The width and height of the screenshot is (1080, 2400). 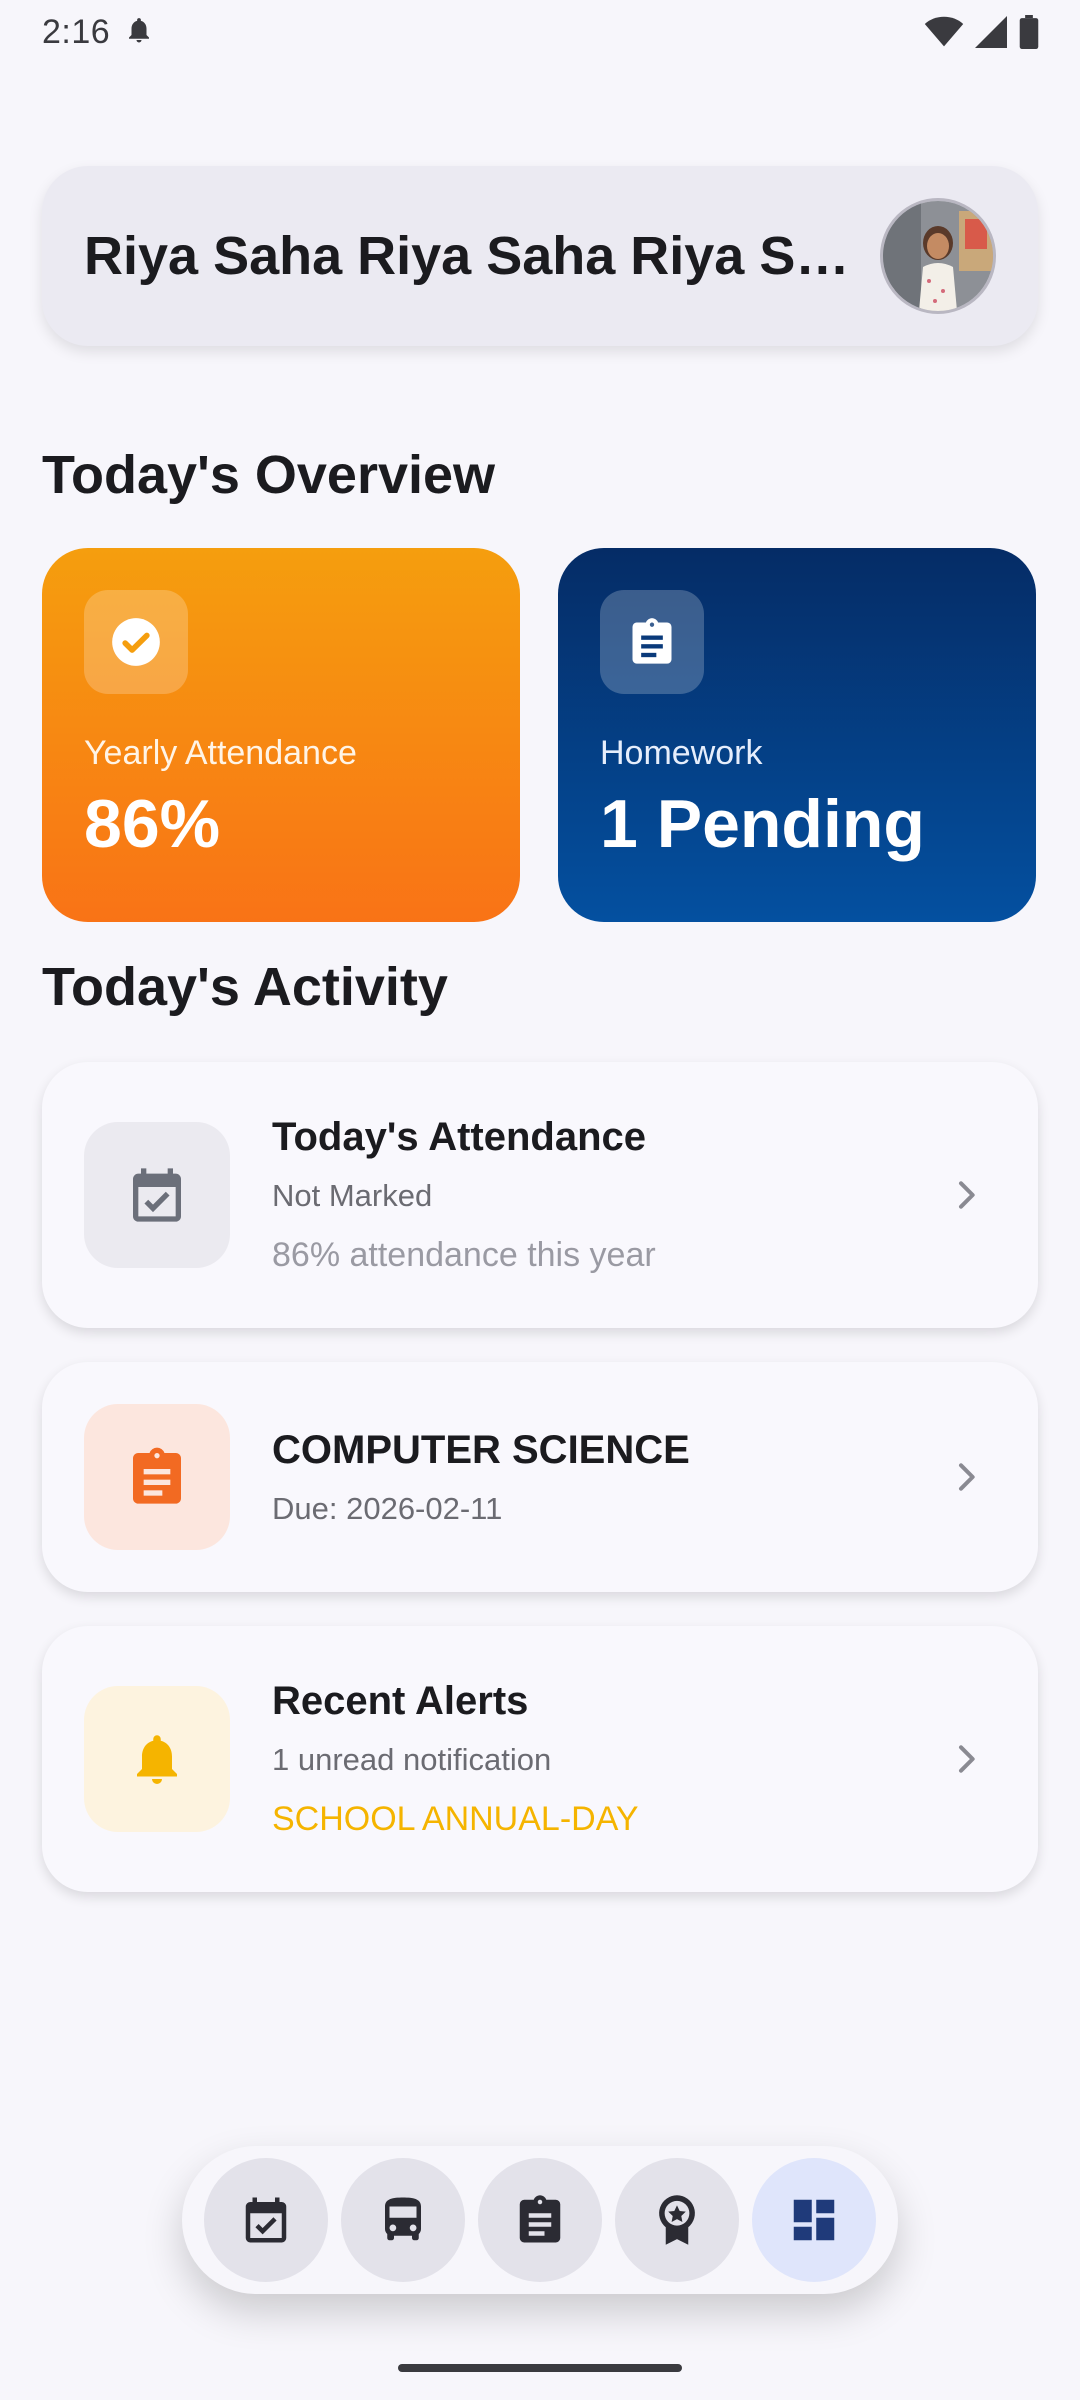 I want to click on dashboard-icon, so click(x=814, y=2220).